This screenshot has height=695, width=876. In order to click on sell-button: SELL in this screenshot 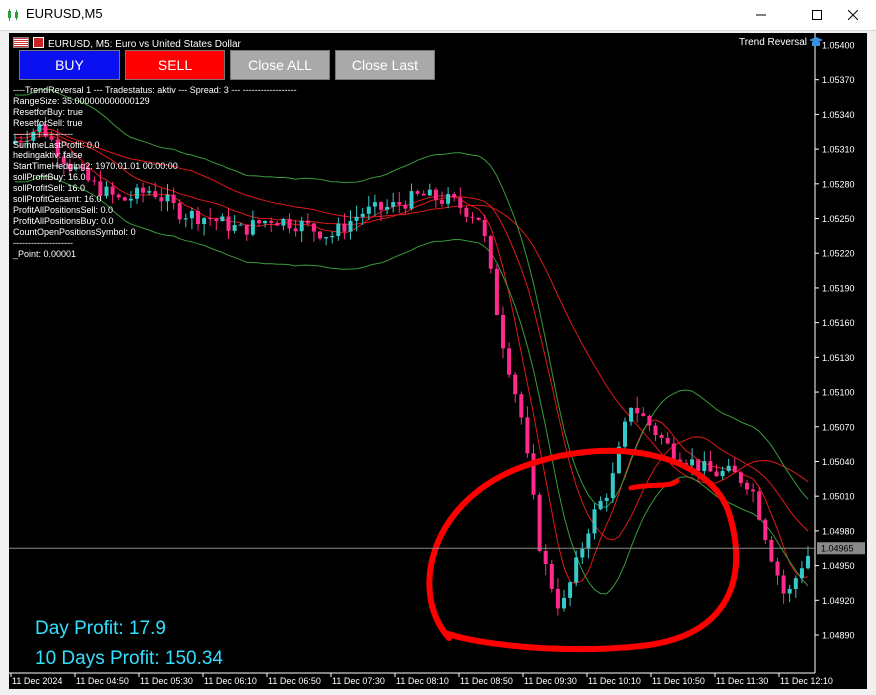, I will do `click(175, 65)`.